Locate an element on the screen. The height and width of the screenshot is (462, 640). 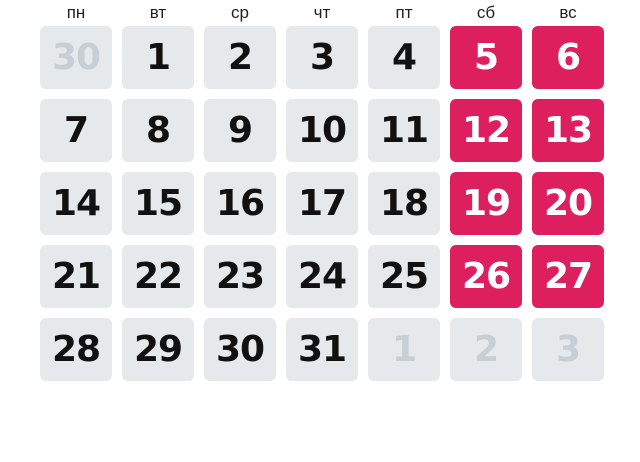
day-cell-other-month: 1 is located at coordinates (404, 349).